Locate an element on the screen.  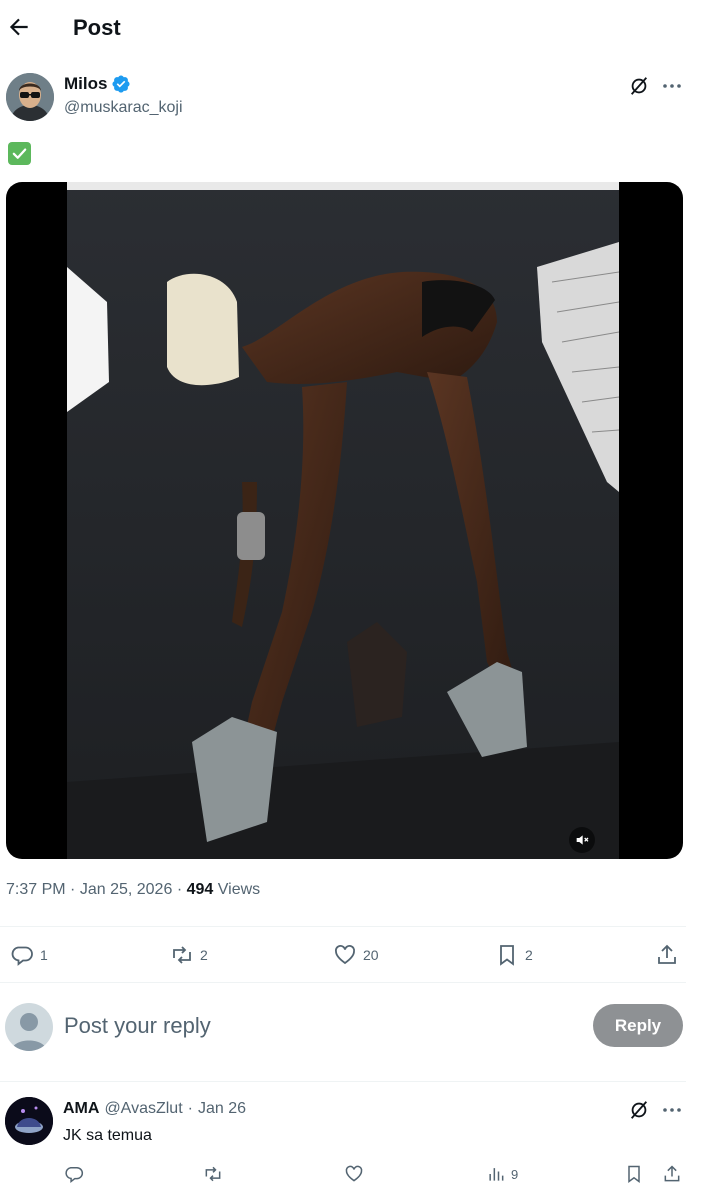
reply-text: JK sa temua is located at coordinates (107, 1135).